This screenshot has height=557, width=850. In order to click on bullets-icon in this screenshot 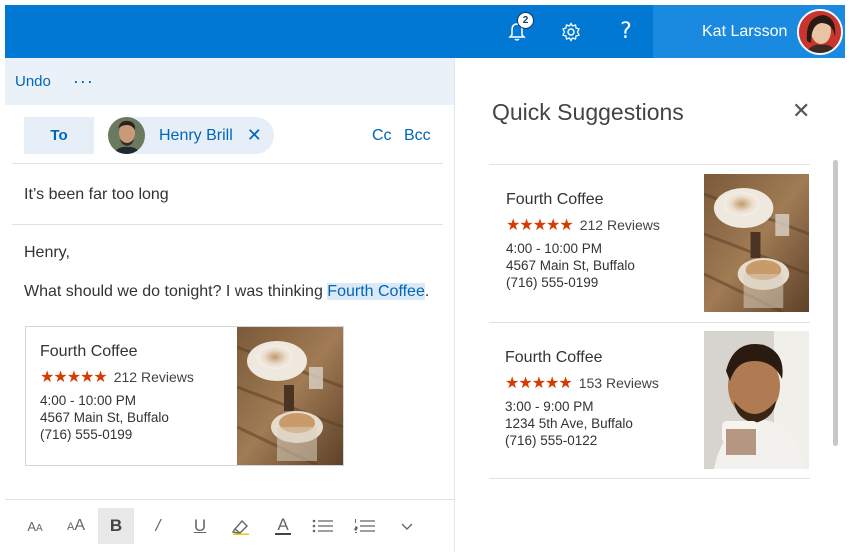, I will do `click(322, 526)`.